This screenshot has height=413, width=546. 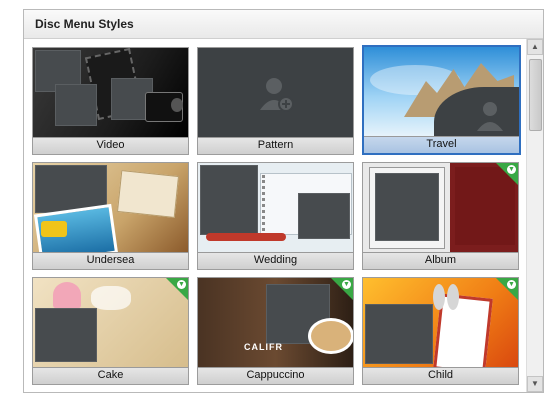 What do you see at coordinates (283, 24) in the screenshot?
I see `panel-title: Disc Menu Styles` at bounding box center [283, 24].